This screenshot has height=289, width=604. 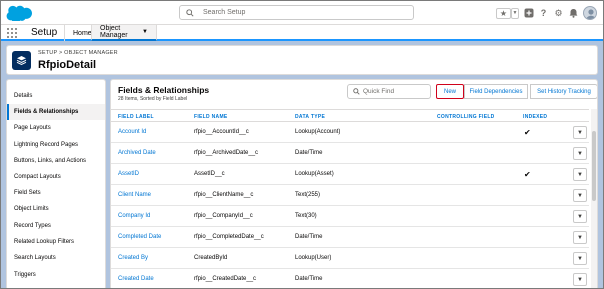 I want to click on field-name: rfpio__ClientName__c, so click(x=224, y=195).